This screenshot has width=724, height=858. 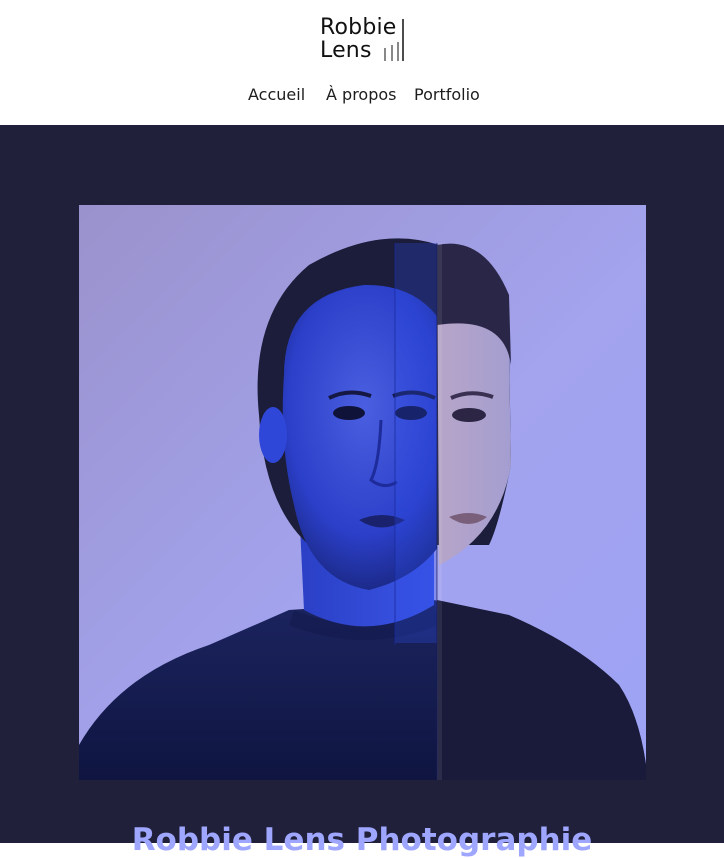 I want to click on main-nav: Accueil À propos Portfolio, so click(x=362, y=95).